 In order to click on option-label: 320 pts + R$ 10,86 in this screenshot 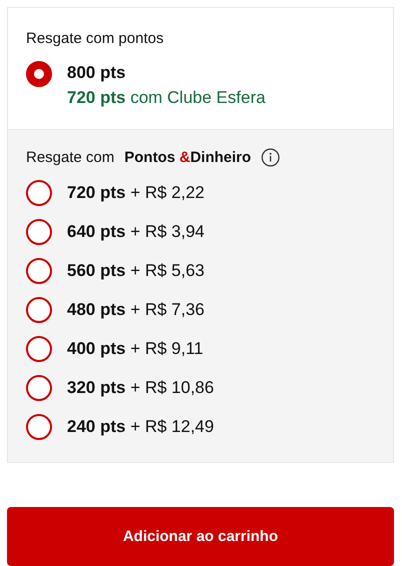, I will do `click(140, 387)`.